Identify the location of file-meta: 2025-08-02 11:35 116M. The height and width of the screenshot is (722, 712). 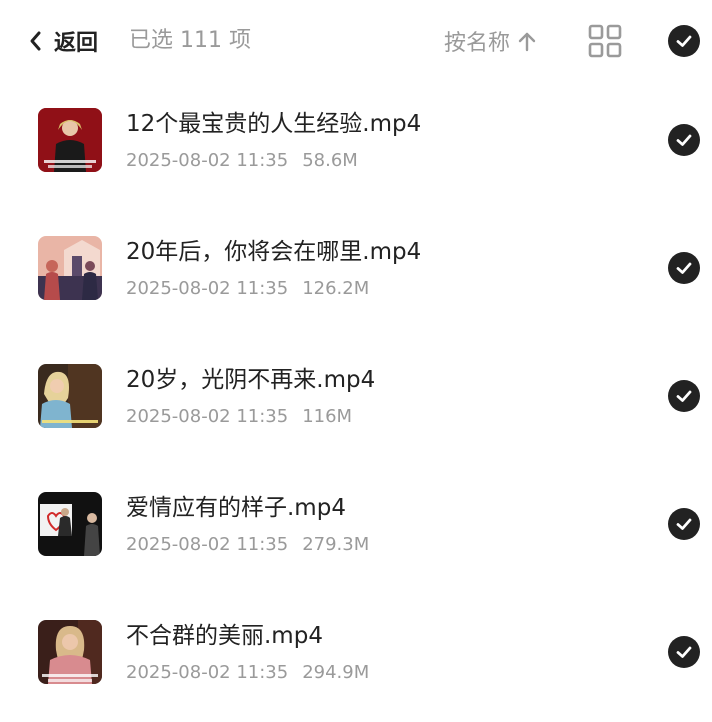
(239, 416).